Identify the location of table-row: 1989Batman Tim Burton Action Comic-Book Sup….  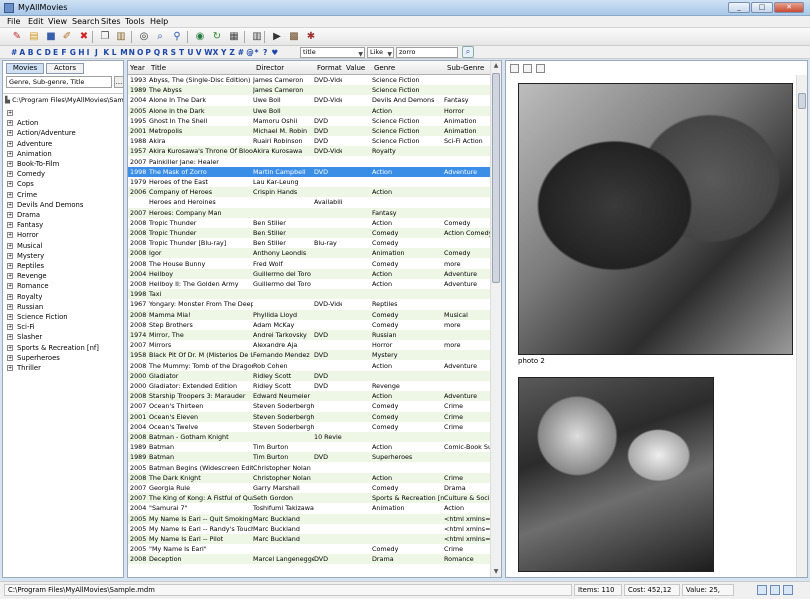
(309, 447).